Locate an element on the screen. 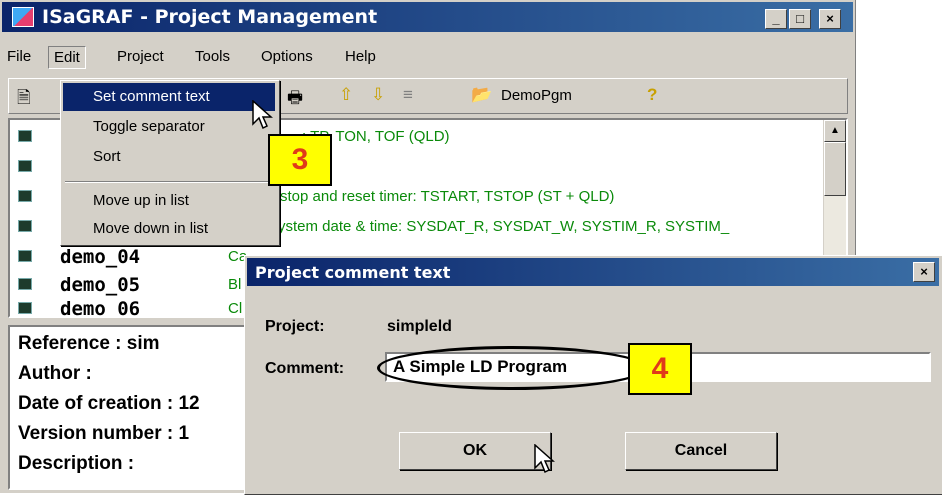 Image resolution: width=942 pixels, height=495 pixels. minimize-button: _ is located at coordinates (776, 19).